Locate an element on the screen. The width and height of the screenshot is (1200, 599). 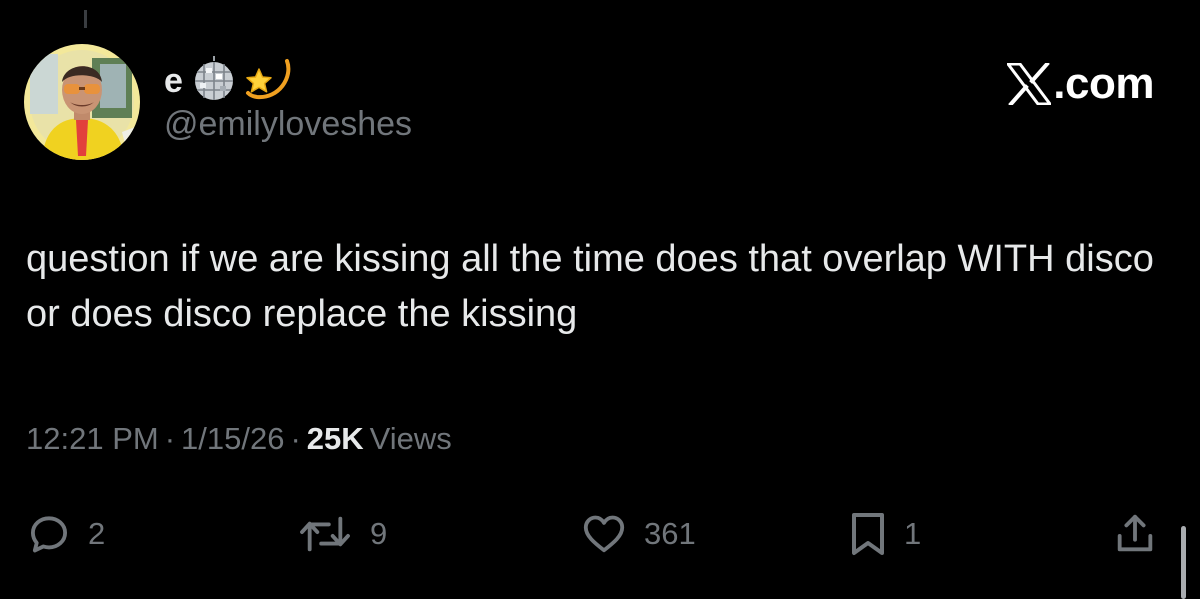
repost-button: 9 is located at coordinates (341, 534).